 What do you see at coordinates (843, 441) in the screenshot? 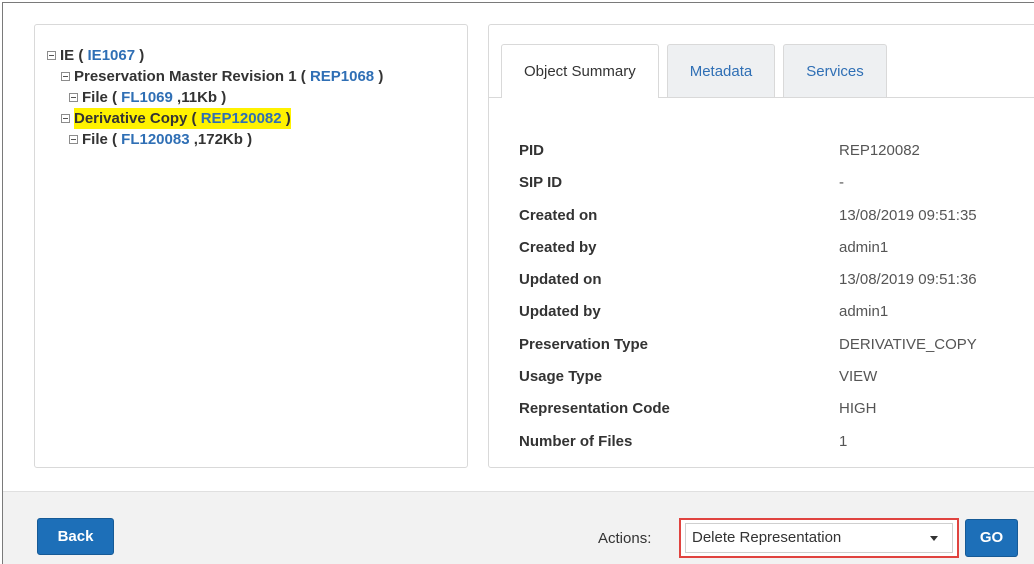
I see `property-value: 1` at bounding box center [843, 441].